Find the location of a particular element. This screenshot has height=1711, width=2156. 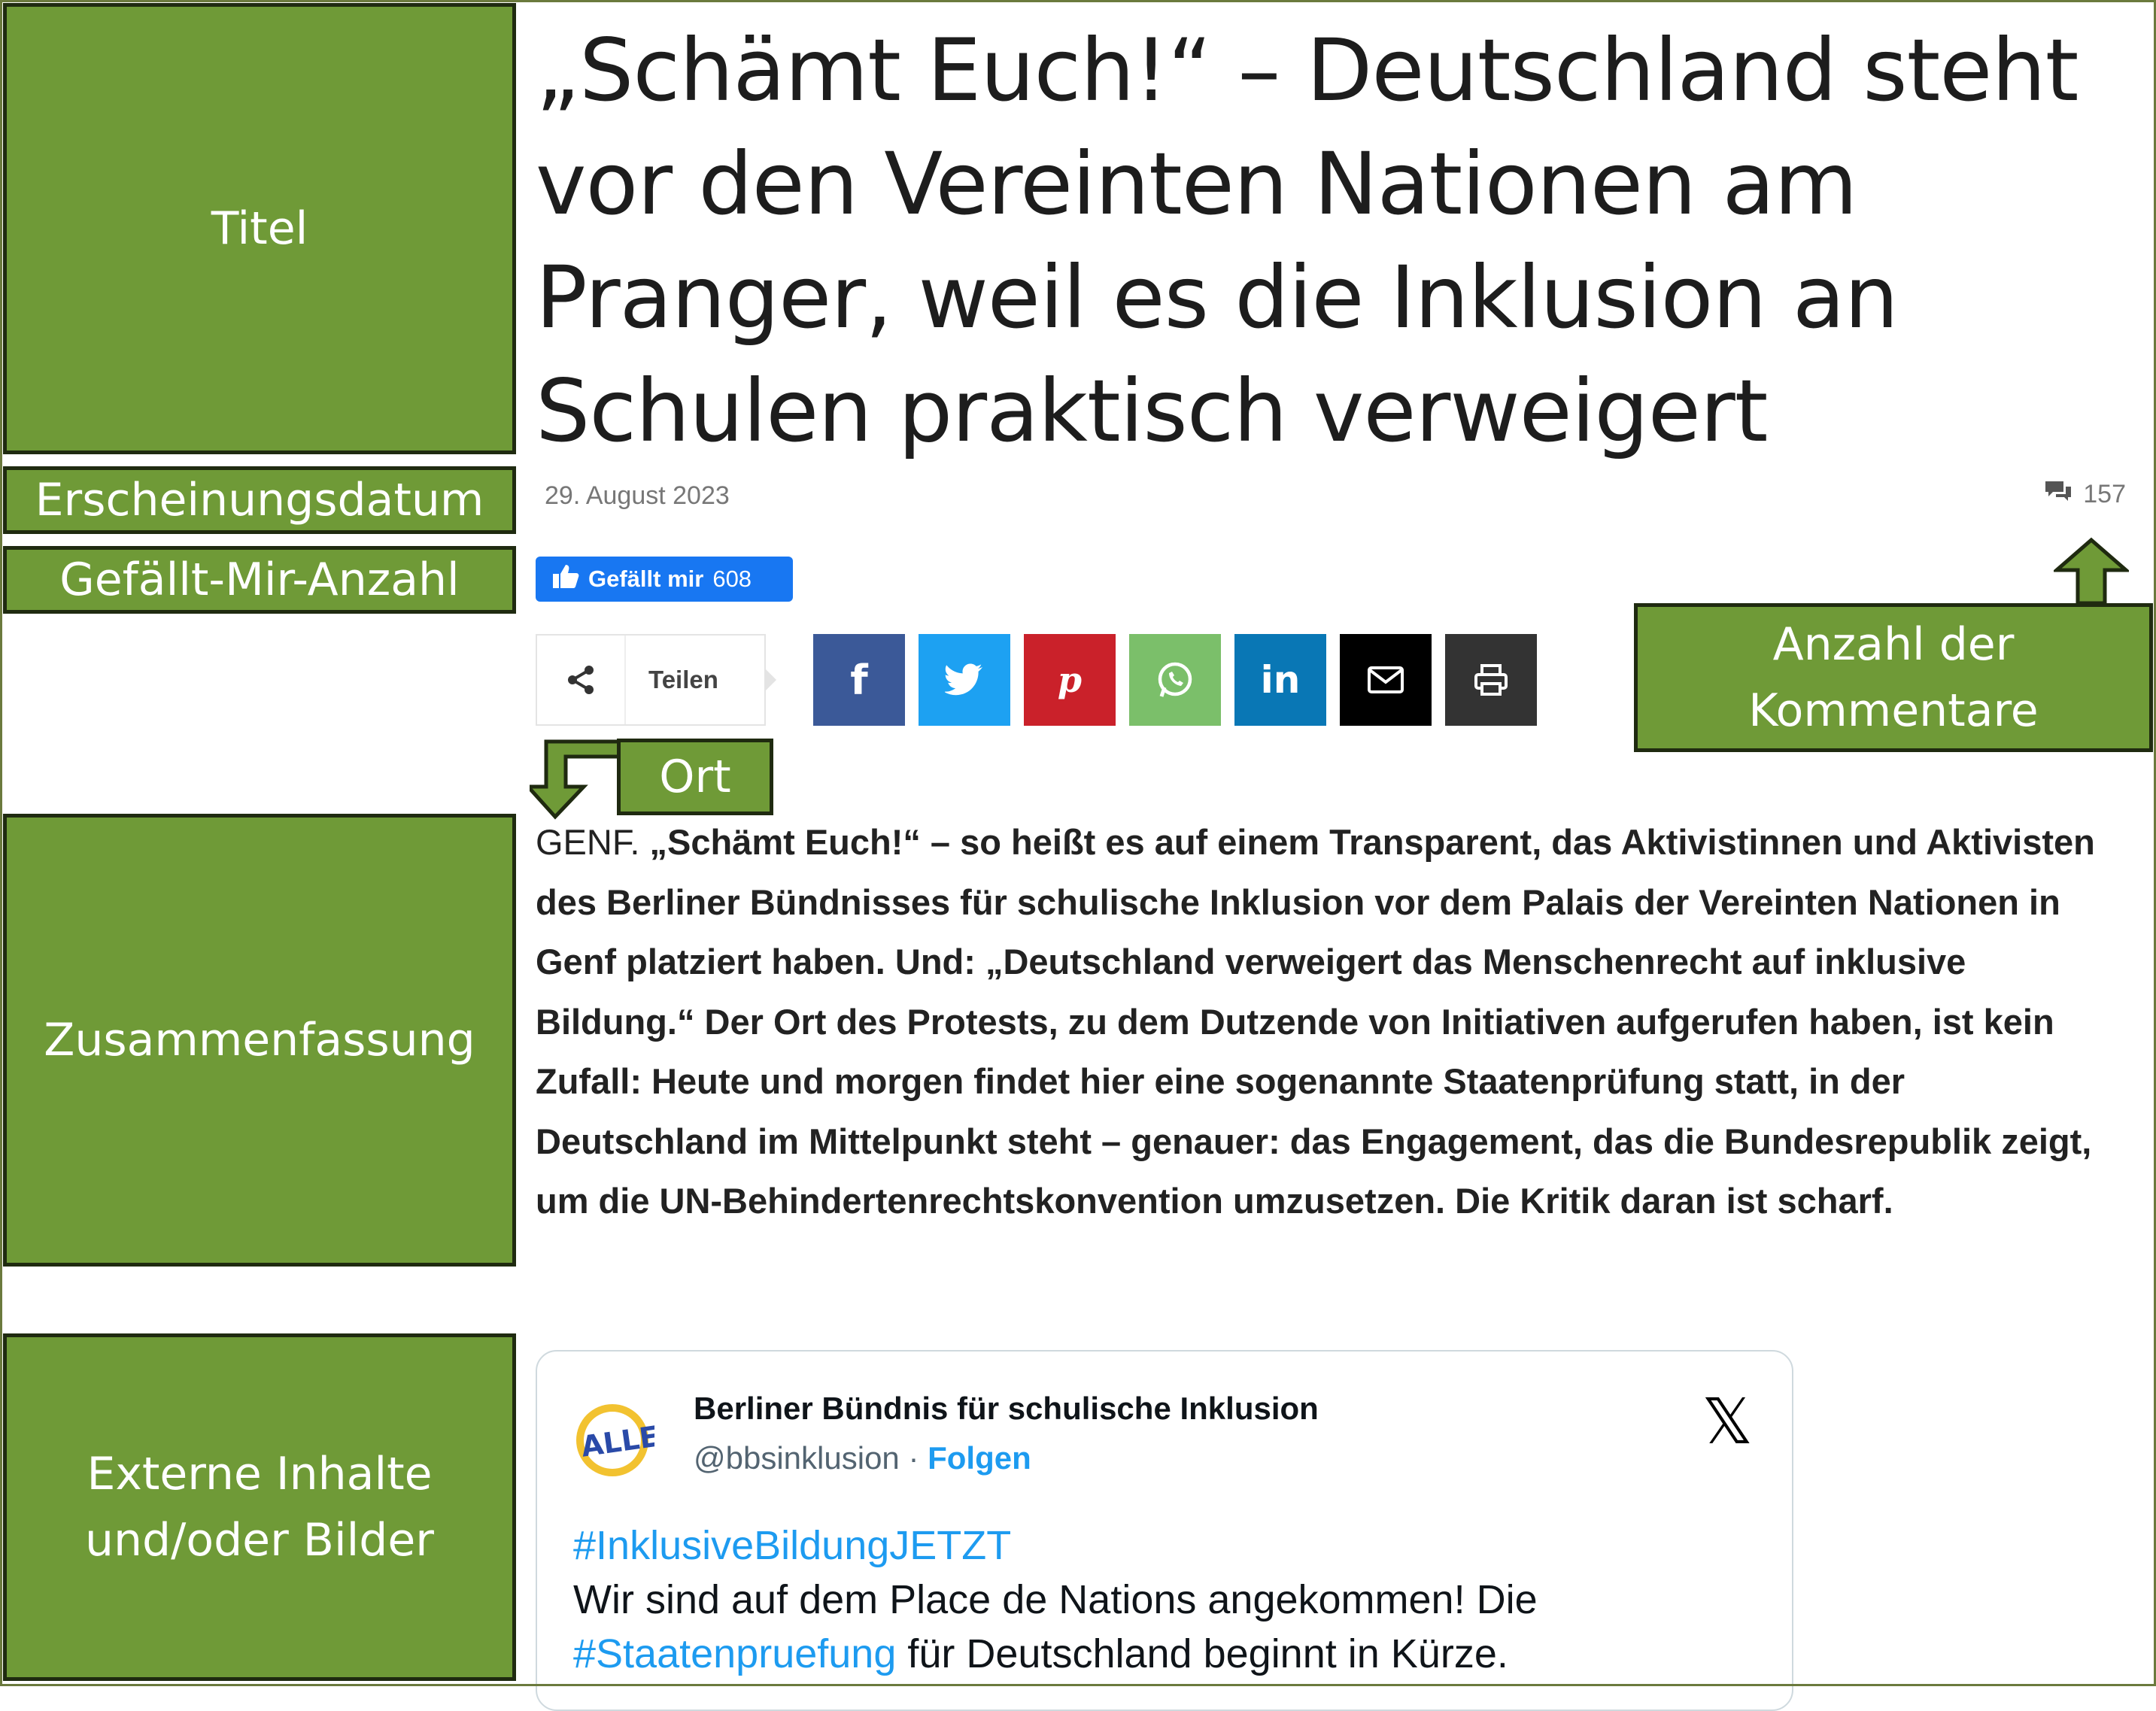

twitter-share-button is located at coordinates (964, 680).